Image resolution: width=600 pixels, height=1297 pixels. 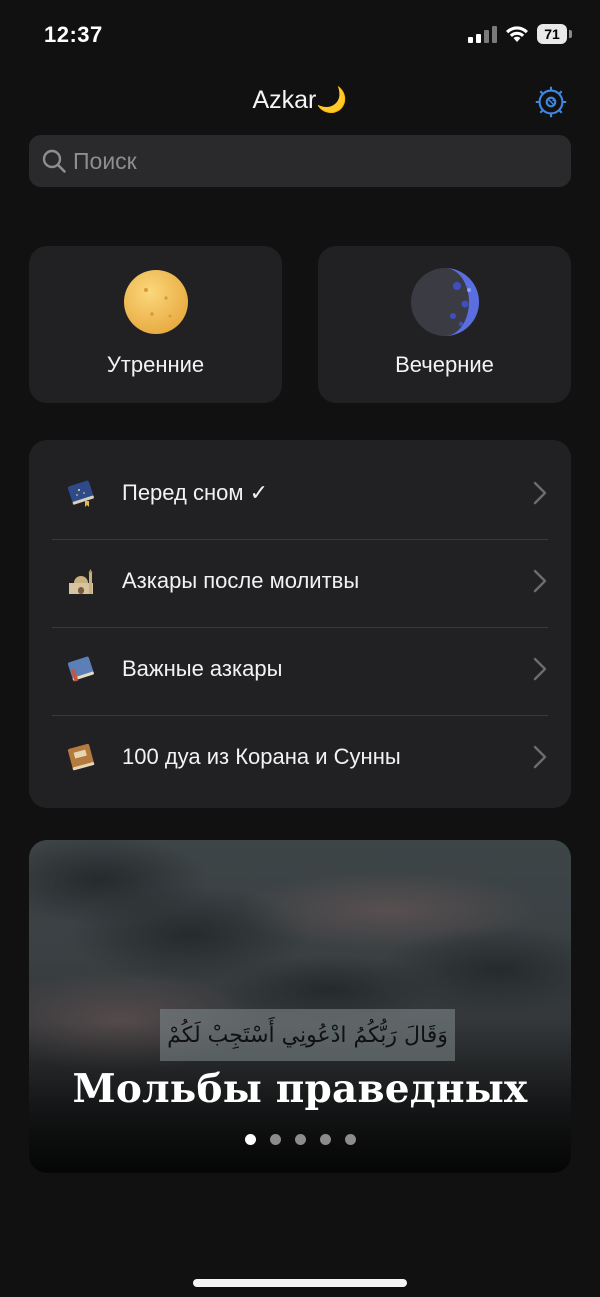 What do you see at coordinates (551, 102) in the screenshot?
I see `settings-gear-icon` at bounding box center [551, 102].